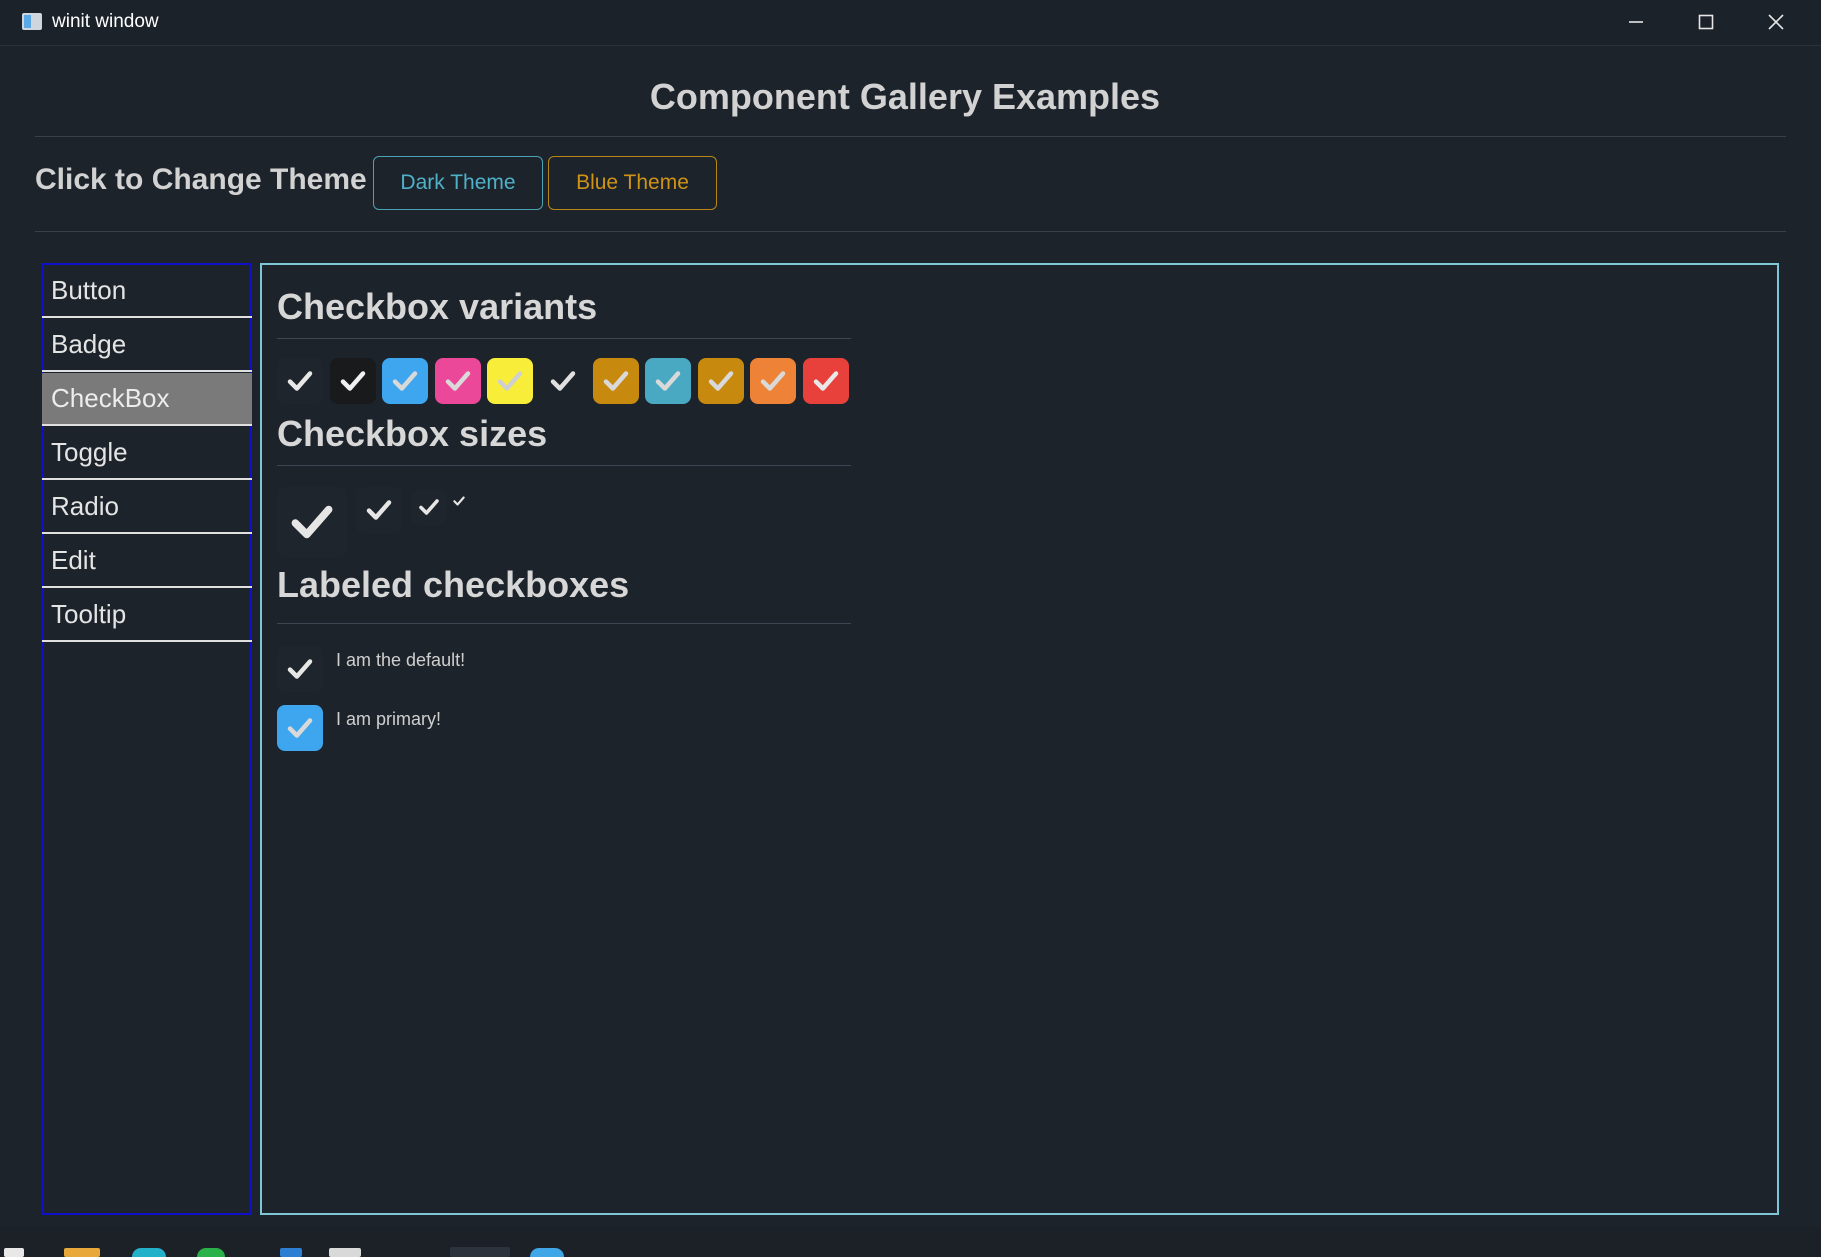  What do you see at coordinates (480, 1252) in the screenshot?
I see `active-window-icon` at bounding box center [480, 1252].